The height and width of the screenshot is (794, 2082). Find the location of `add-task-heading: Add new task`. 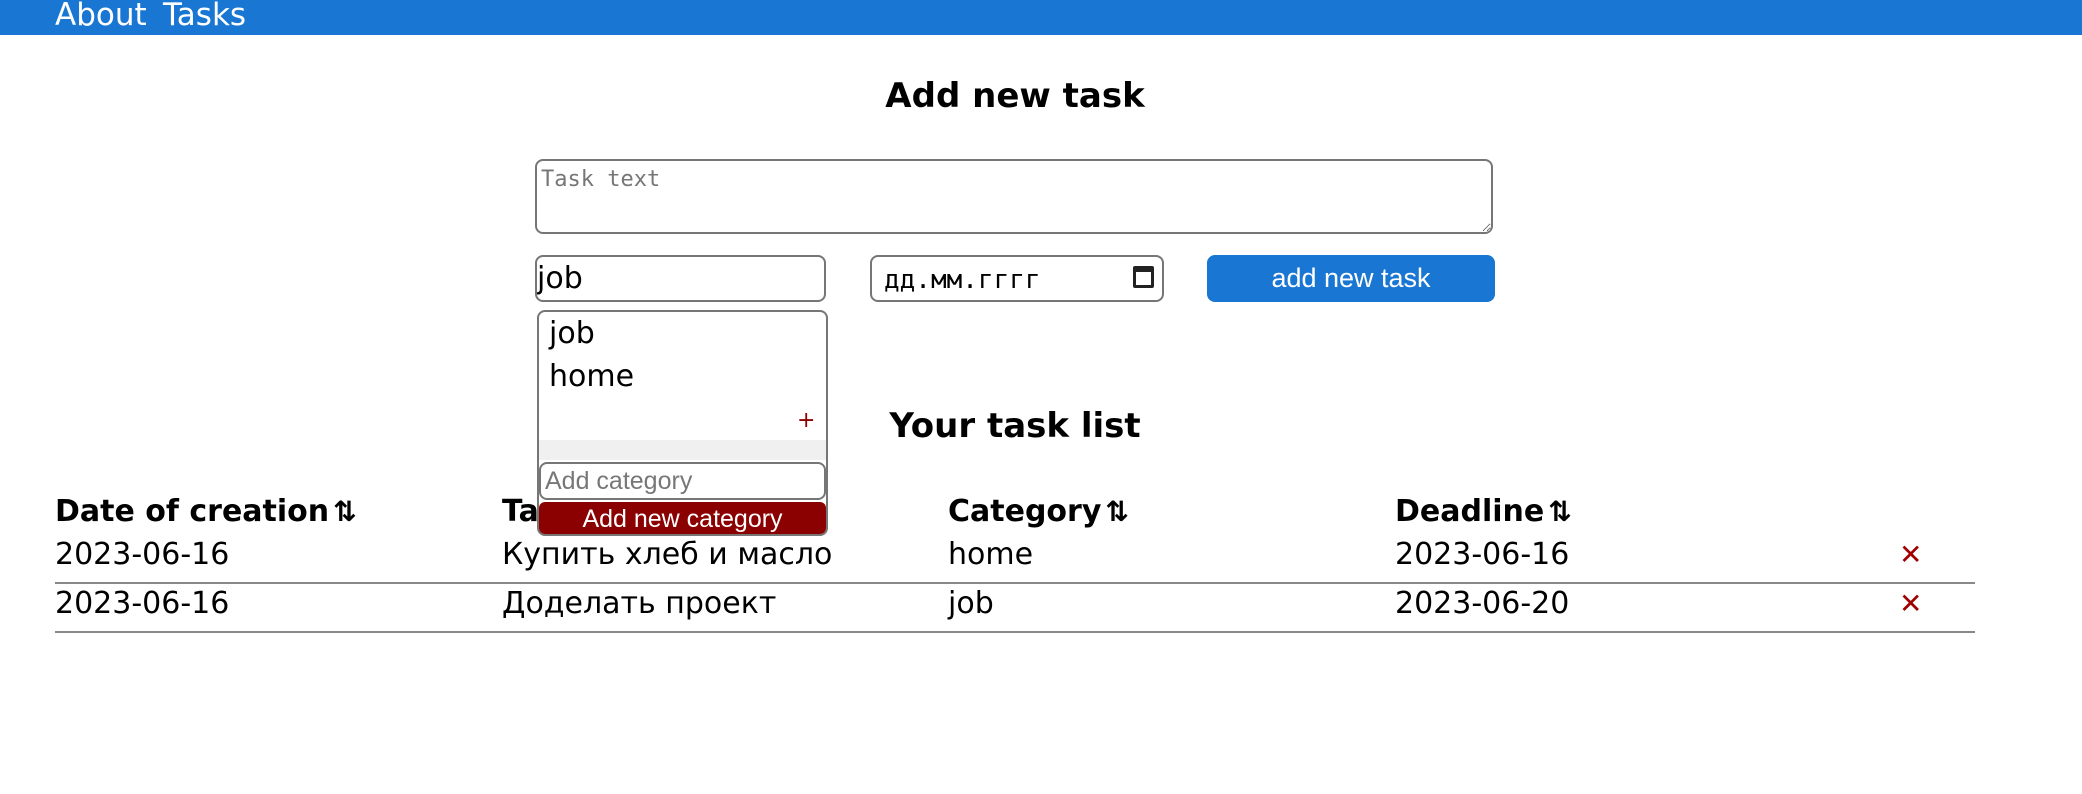

add-task-heading: Add new task is located at coordinates (1015, 96).